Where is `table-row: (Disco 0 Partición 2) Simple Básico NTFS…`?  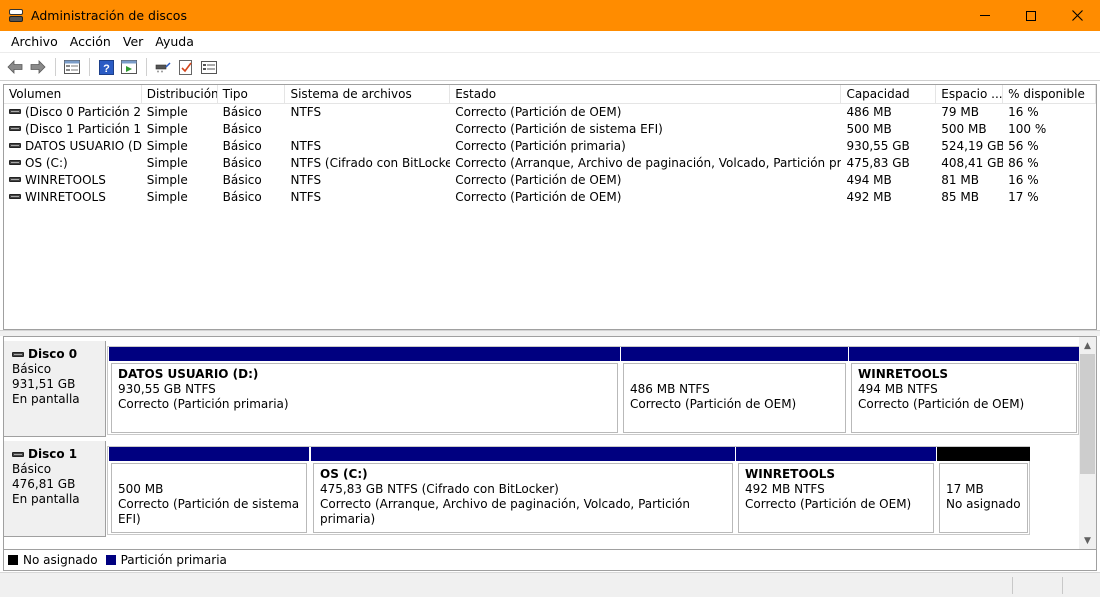
table-row: (Disco 0 Partición 2) Simple Básico NTFS… is located at coordinates (550, 112).